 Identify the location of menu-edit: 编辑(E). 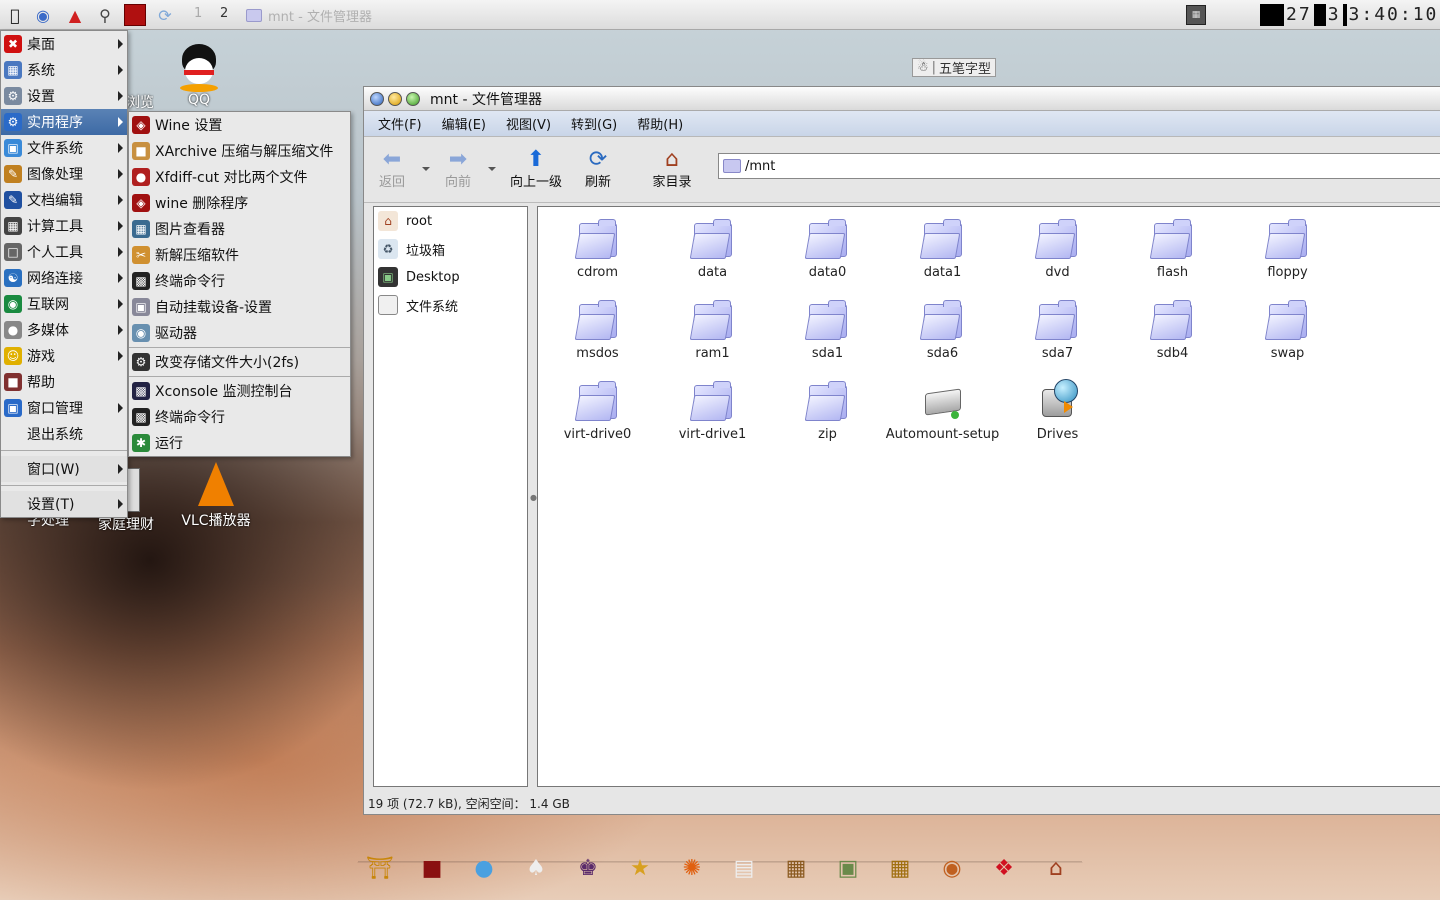
(464, 123).